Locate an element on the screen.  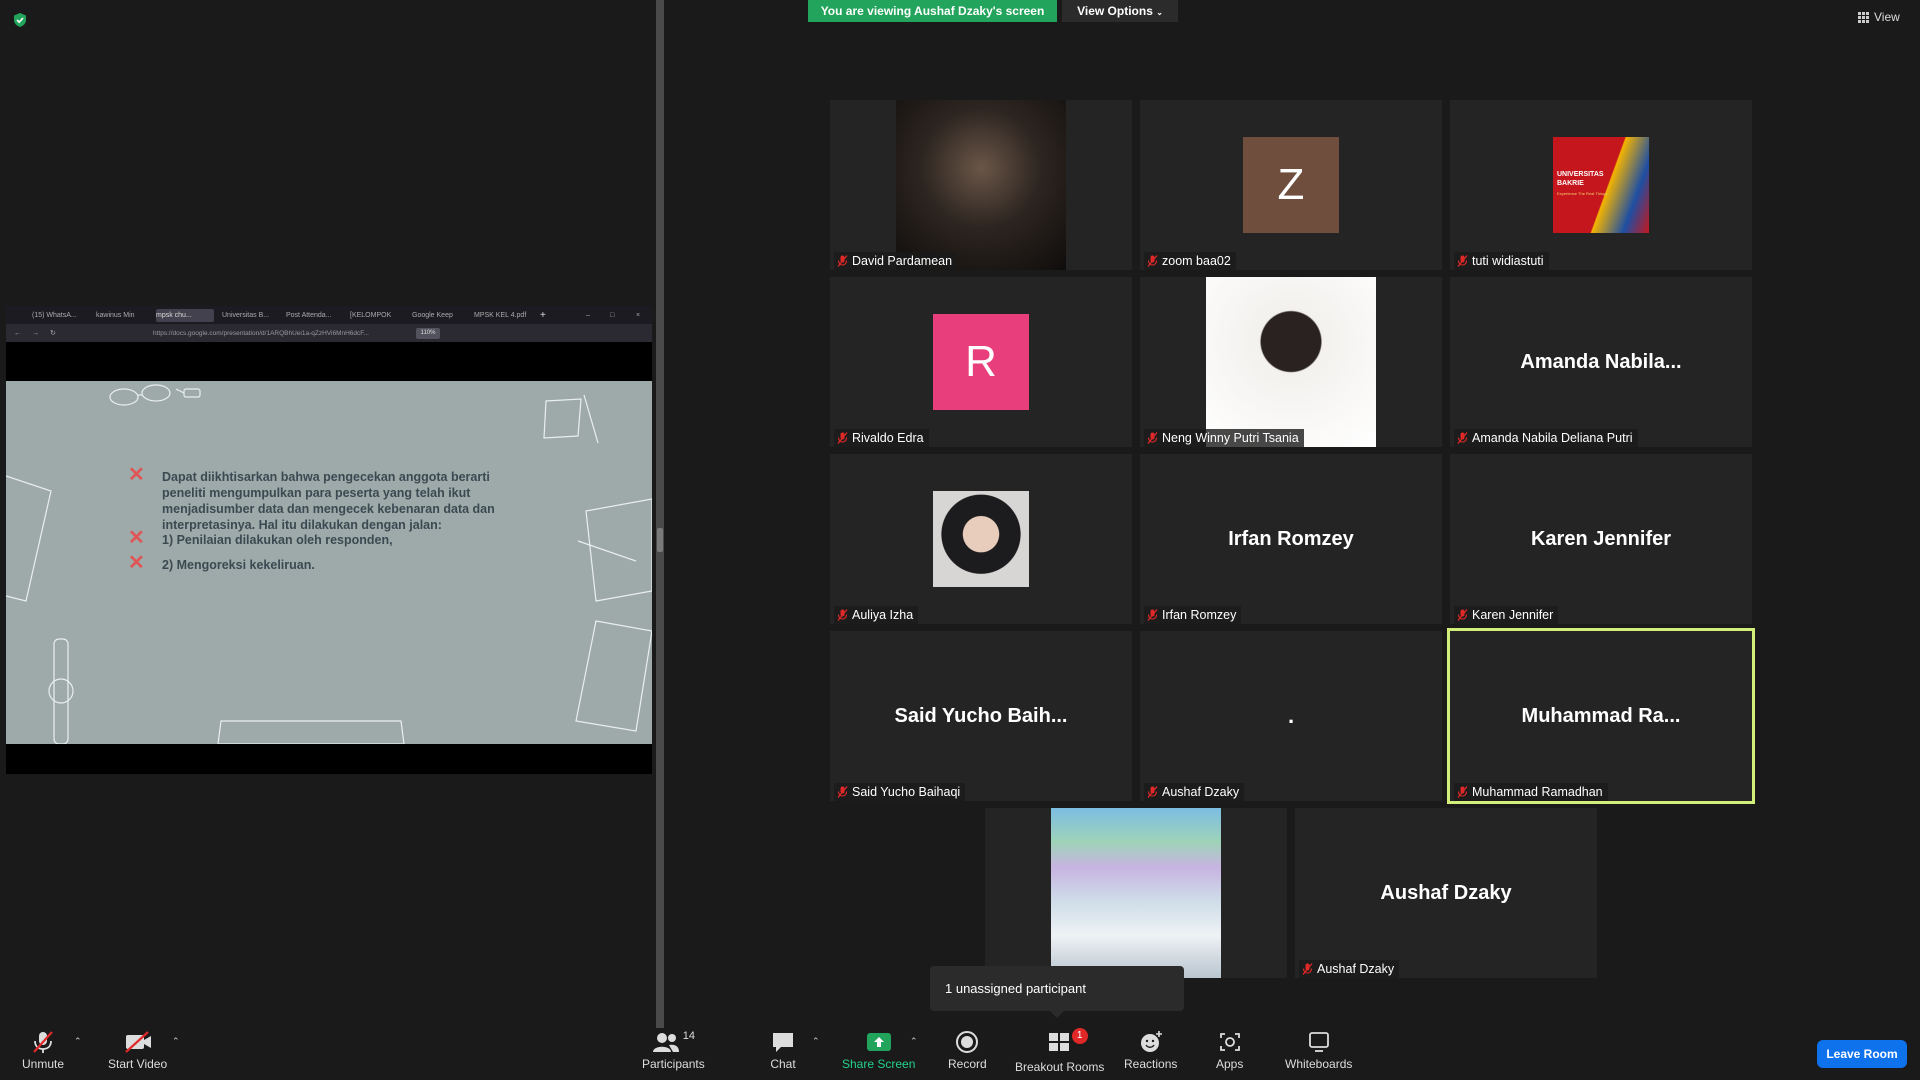
participant-name-label: Said Yucho Baihaqi is located at coordinates (900, 792).